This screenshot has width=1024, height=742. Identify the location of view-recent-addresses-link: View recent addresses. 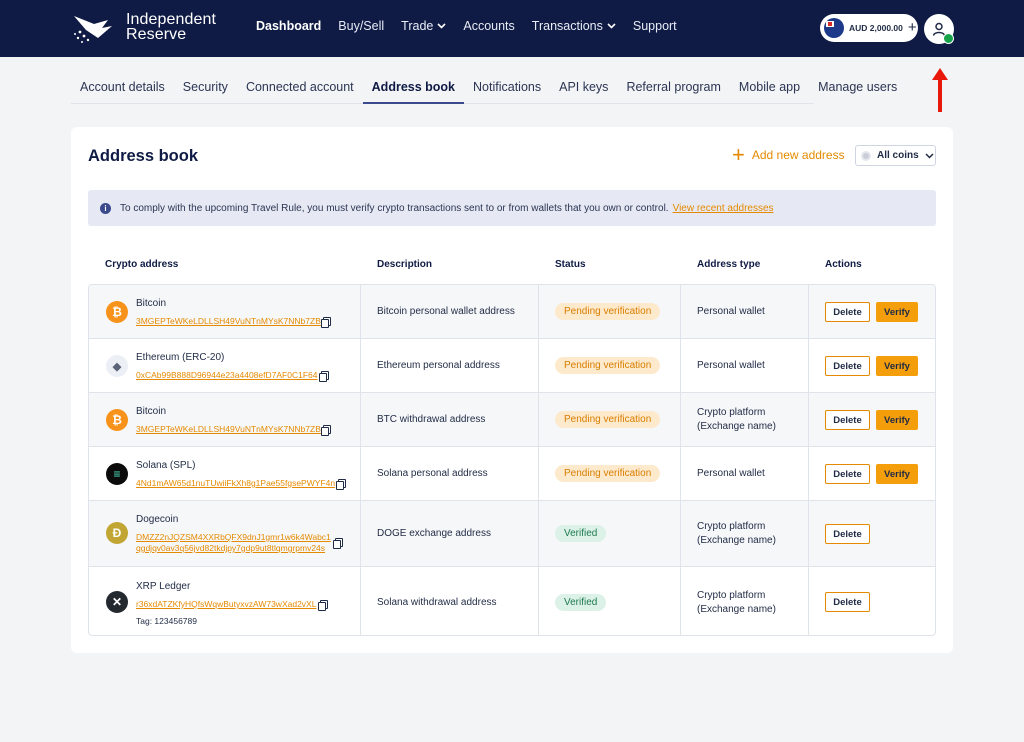
(723, 208).